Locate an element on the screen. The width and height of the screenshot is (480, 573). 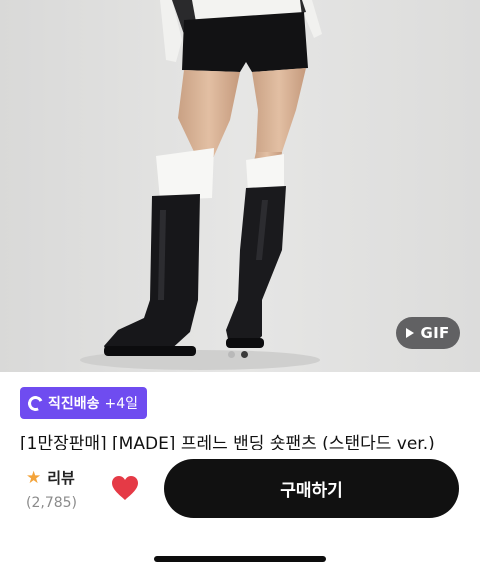
delivery-label: 직진배송 is located at coordinates (74, 404).